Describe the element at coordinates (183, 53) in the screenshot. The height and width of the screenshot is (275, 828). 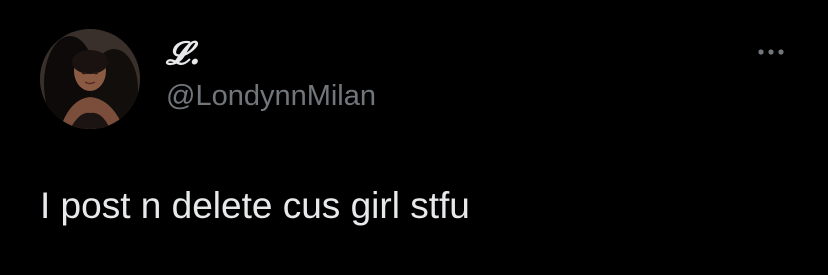
I see `author-display-name: 𝓛.` at that location.